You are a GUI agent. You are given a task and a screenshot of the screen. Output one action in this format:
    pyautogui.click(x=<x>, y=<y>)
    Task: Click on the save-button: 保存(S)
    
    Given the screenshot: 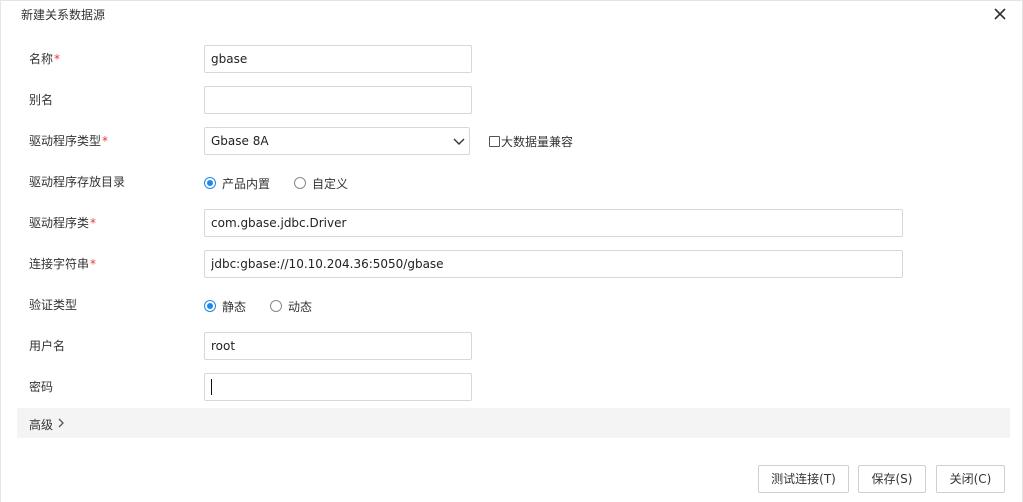 What is the action you would take?
    pyautogui.click(x=892, y=479)
    